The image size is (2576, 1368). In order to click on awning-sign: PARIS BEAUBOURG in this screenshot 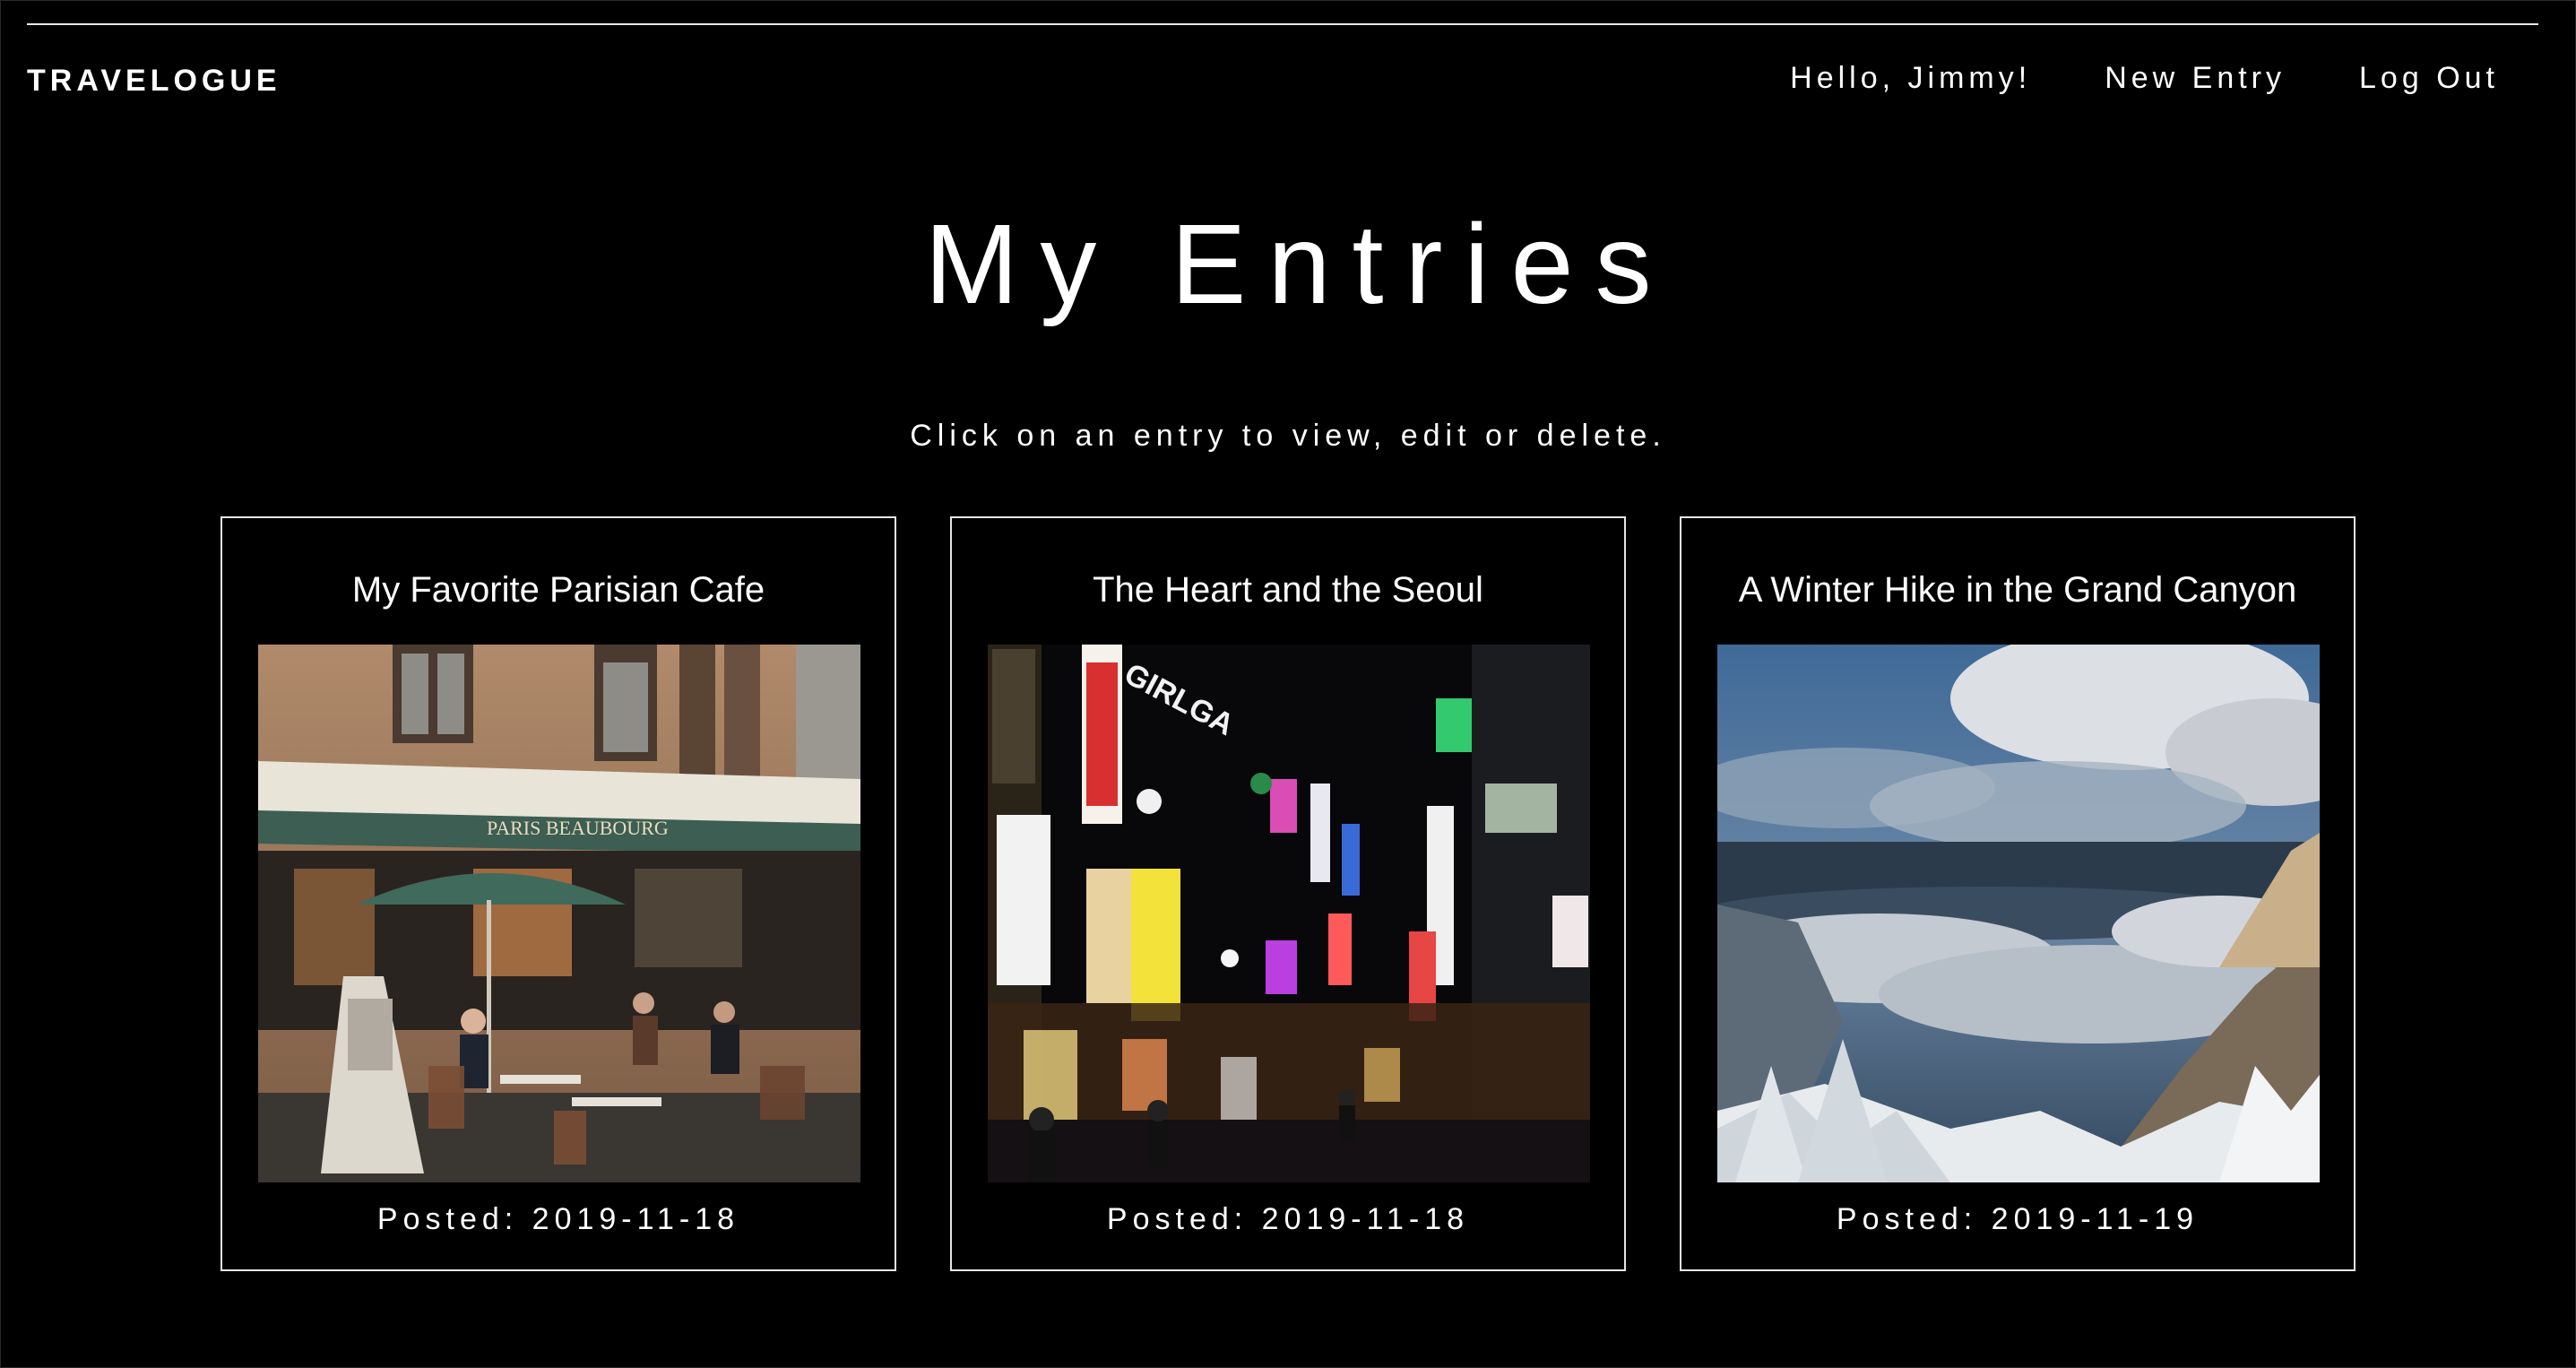, I will do `click(578, 828)`.